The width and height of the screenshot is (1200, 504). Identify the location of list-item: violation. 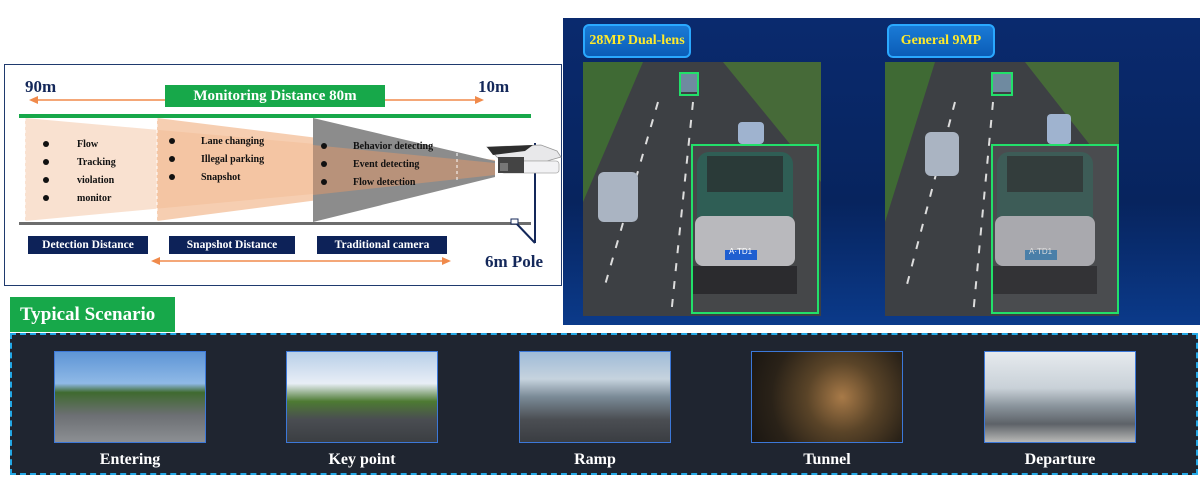
(96, 180).